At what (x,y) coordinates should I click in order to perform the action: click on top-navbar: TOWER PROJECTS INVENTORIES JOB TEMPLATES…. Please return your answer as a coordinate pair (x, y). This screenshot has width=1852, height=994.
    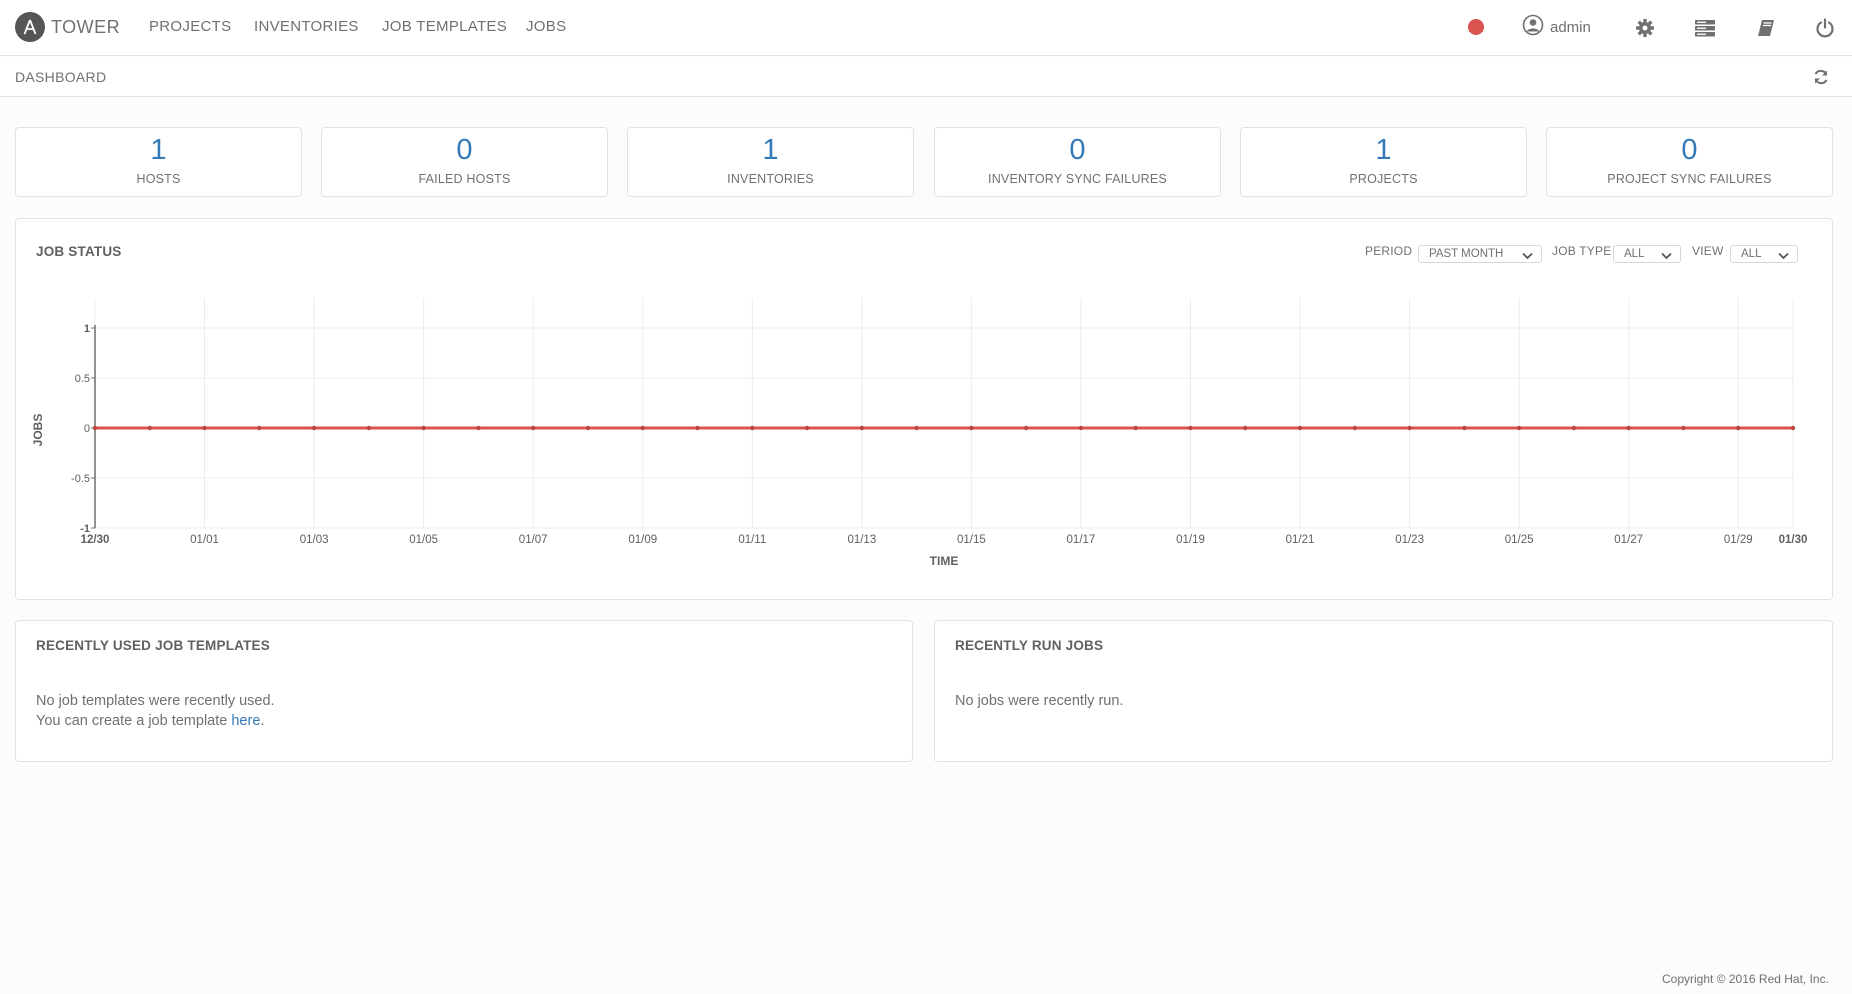
    Looking at the image, I should click on (926, 28).